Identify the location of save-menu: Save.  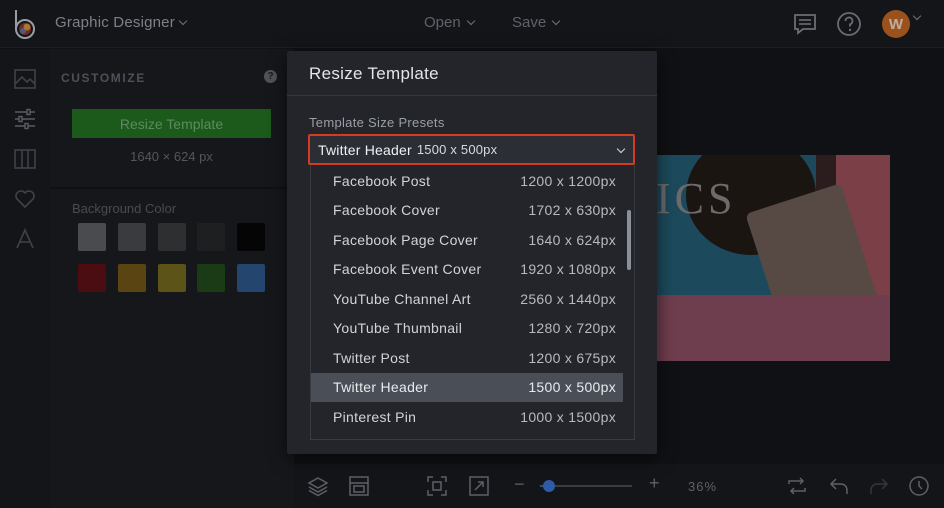
(536, 22).